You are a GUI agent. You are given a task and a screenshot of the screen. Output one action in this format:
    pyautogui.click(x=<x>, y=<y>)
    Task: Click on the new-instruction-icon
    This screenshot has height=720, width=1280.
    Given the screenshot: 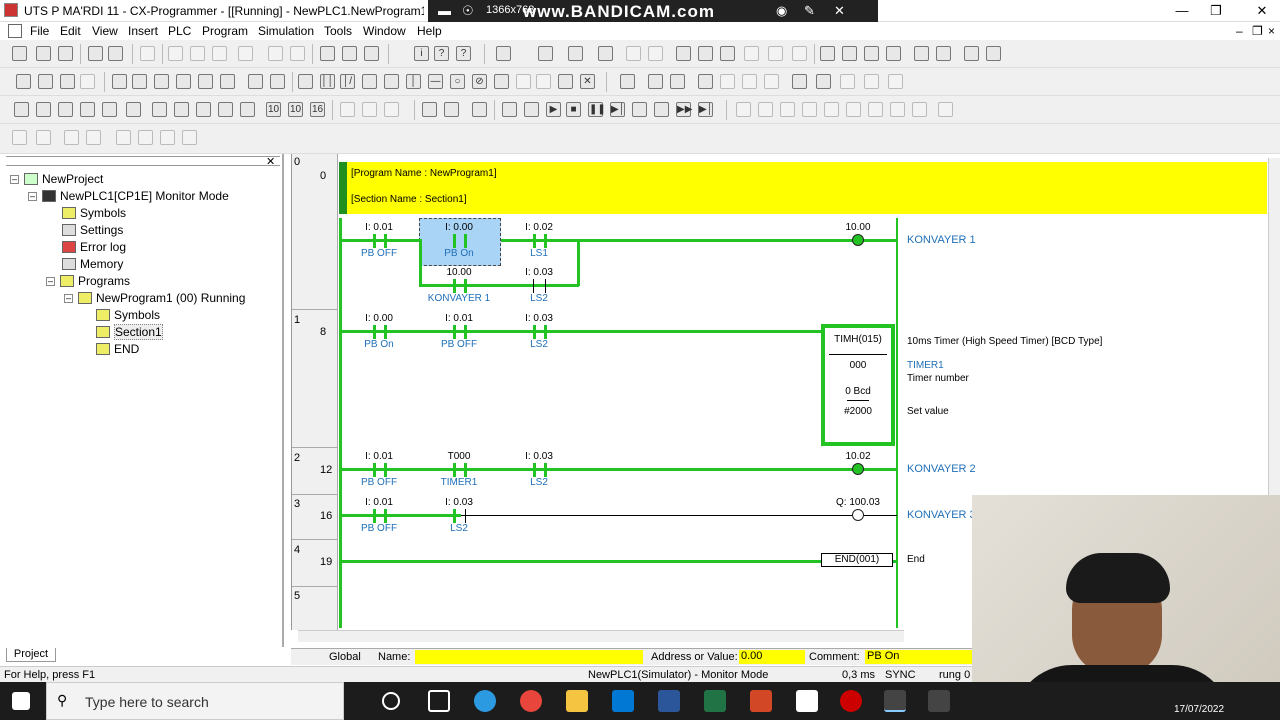 What is the action you would take?
    pyautogui.click(x=501, y=81)
    